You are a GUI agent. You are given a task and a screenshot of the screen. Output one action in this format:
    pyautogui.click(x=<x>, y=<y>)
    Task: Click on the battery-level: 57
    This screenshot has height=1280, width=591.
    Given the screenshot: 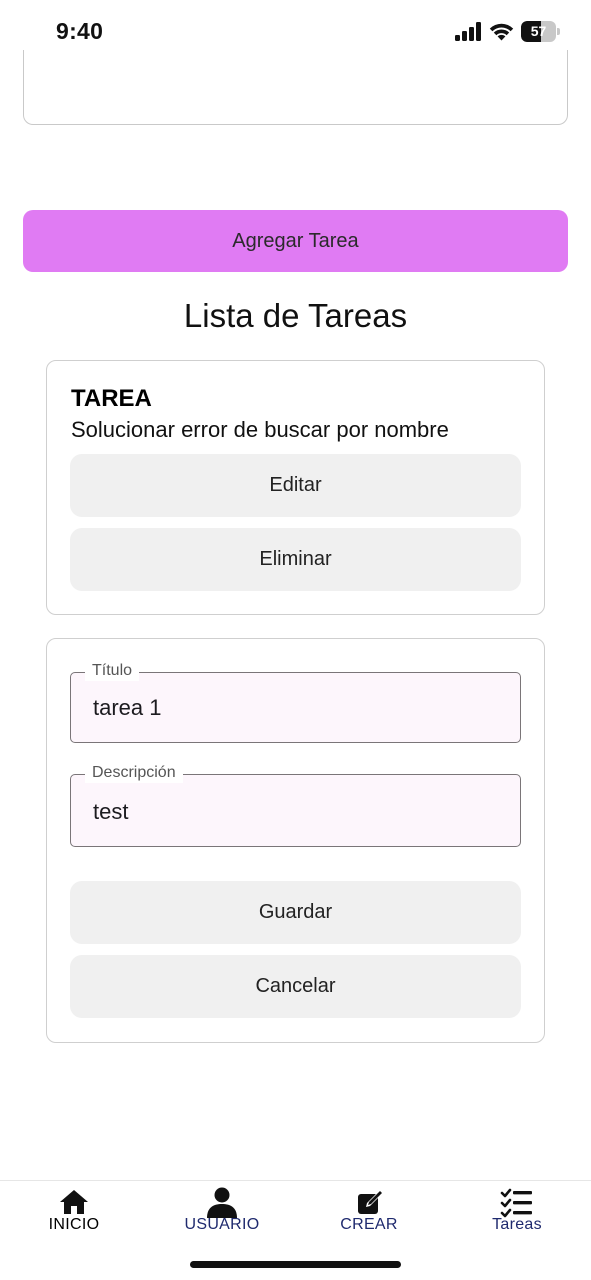 What is the action you would take?
    pyautogui.click(x=538, y=31)
    